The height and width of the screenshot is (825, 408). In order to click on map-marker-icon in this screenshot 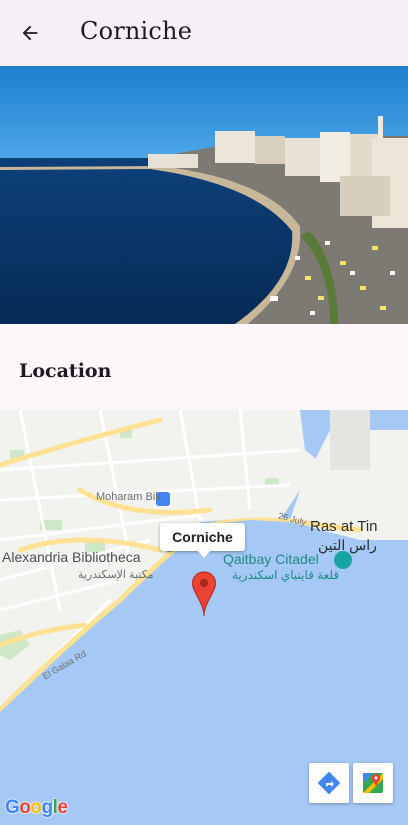, I will do `click(204, 594)`.